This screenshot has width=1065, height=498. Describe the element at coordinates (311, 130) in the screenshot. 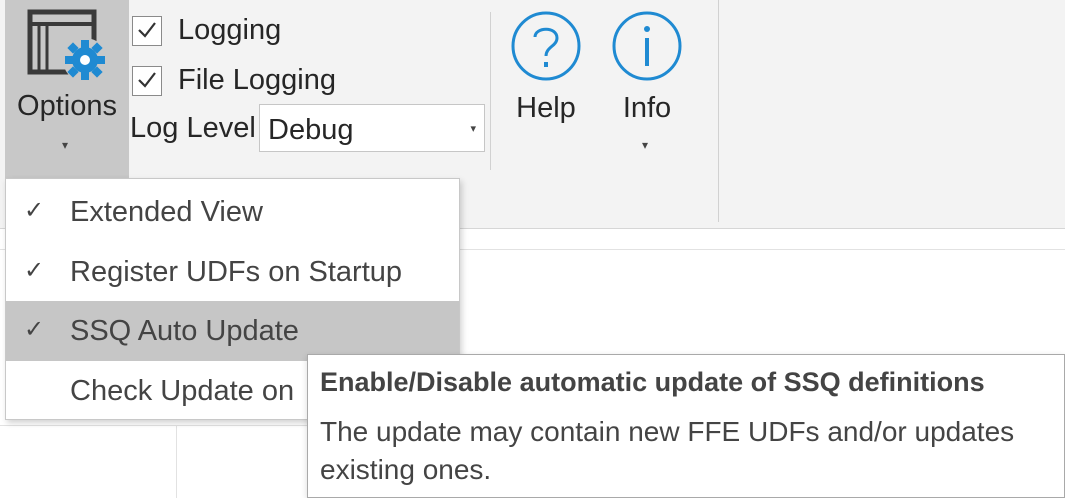

I see `log-level-value: Debug` at that location.